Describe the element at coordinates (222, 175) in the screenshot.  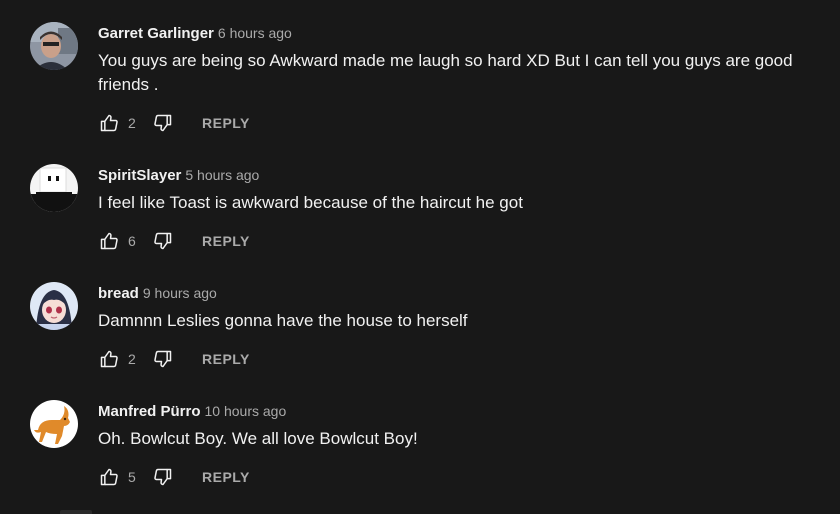
I see `timestamp: 5 hours ago` at that location.